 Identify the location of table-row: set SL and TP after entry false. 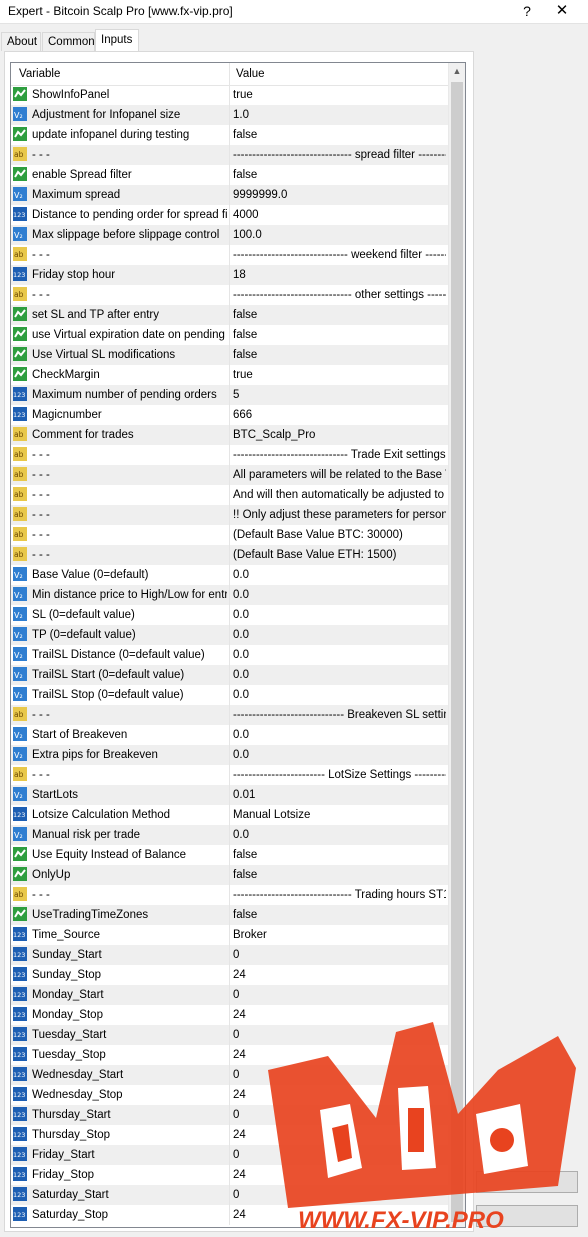
(229, 315).